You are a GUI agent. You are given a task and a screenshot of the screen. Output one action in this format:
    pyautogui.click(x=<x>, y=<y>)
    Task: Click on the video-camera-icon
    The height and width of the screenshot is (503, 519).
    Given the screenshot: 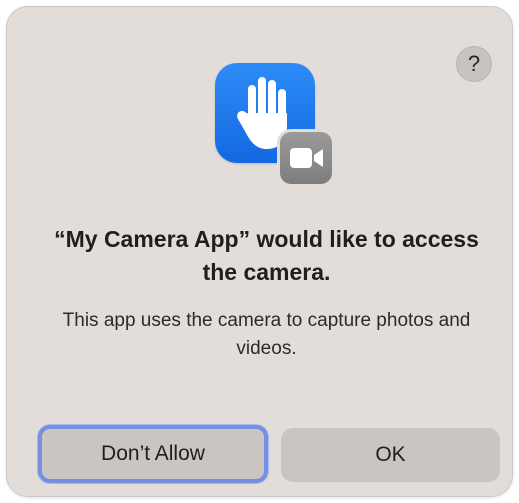 What is the action you would take?
    pyautogui.click(x=306, y=158)
    